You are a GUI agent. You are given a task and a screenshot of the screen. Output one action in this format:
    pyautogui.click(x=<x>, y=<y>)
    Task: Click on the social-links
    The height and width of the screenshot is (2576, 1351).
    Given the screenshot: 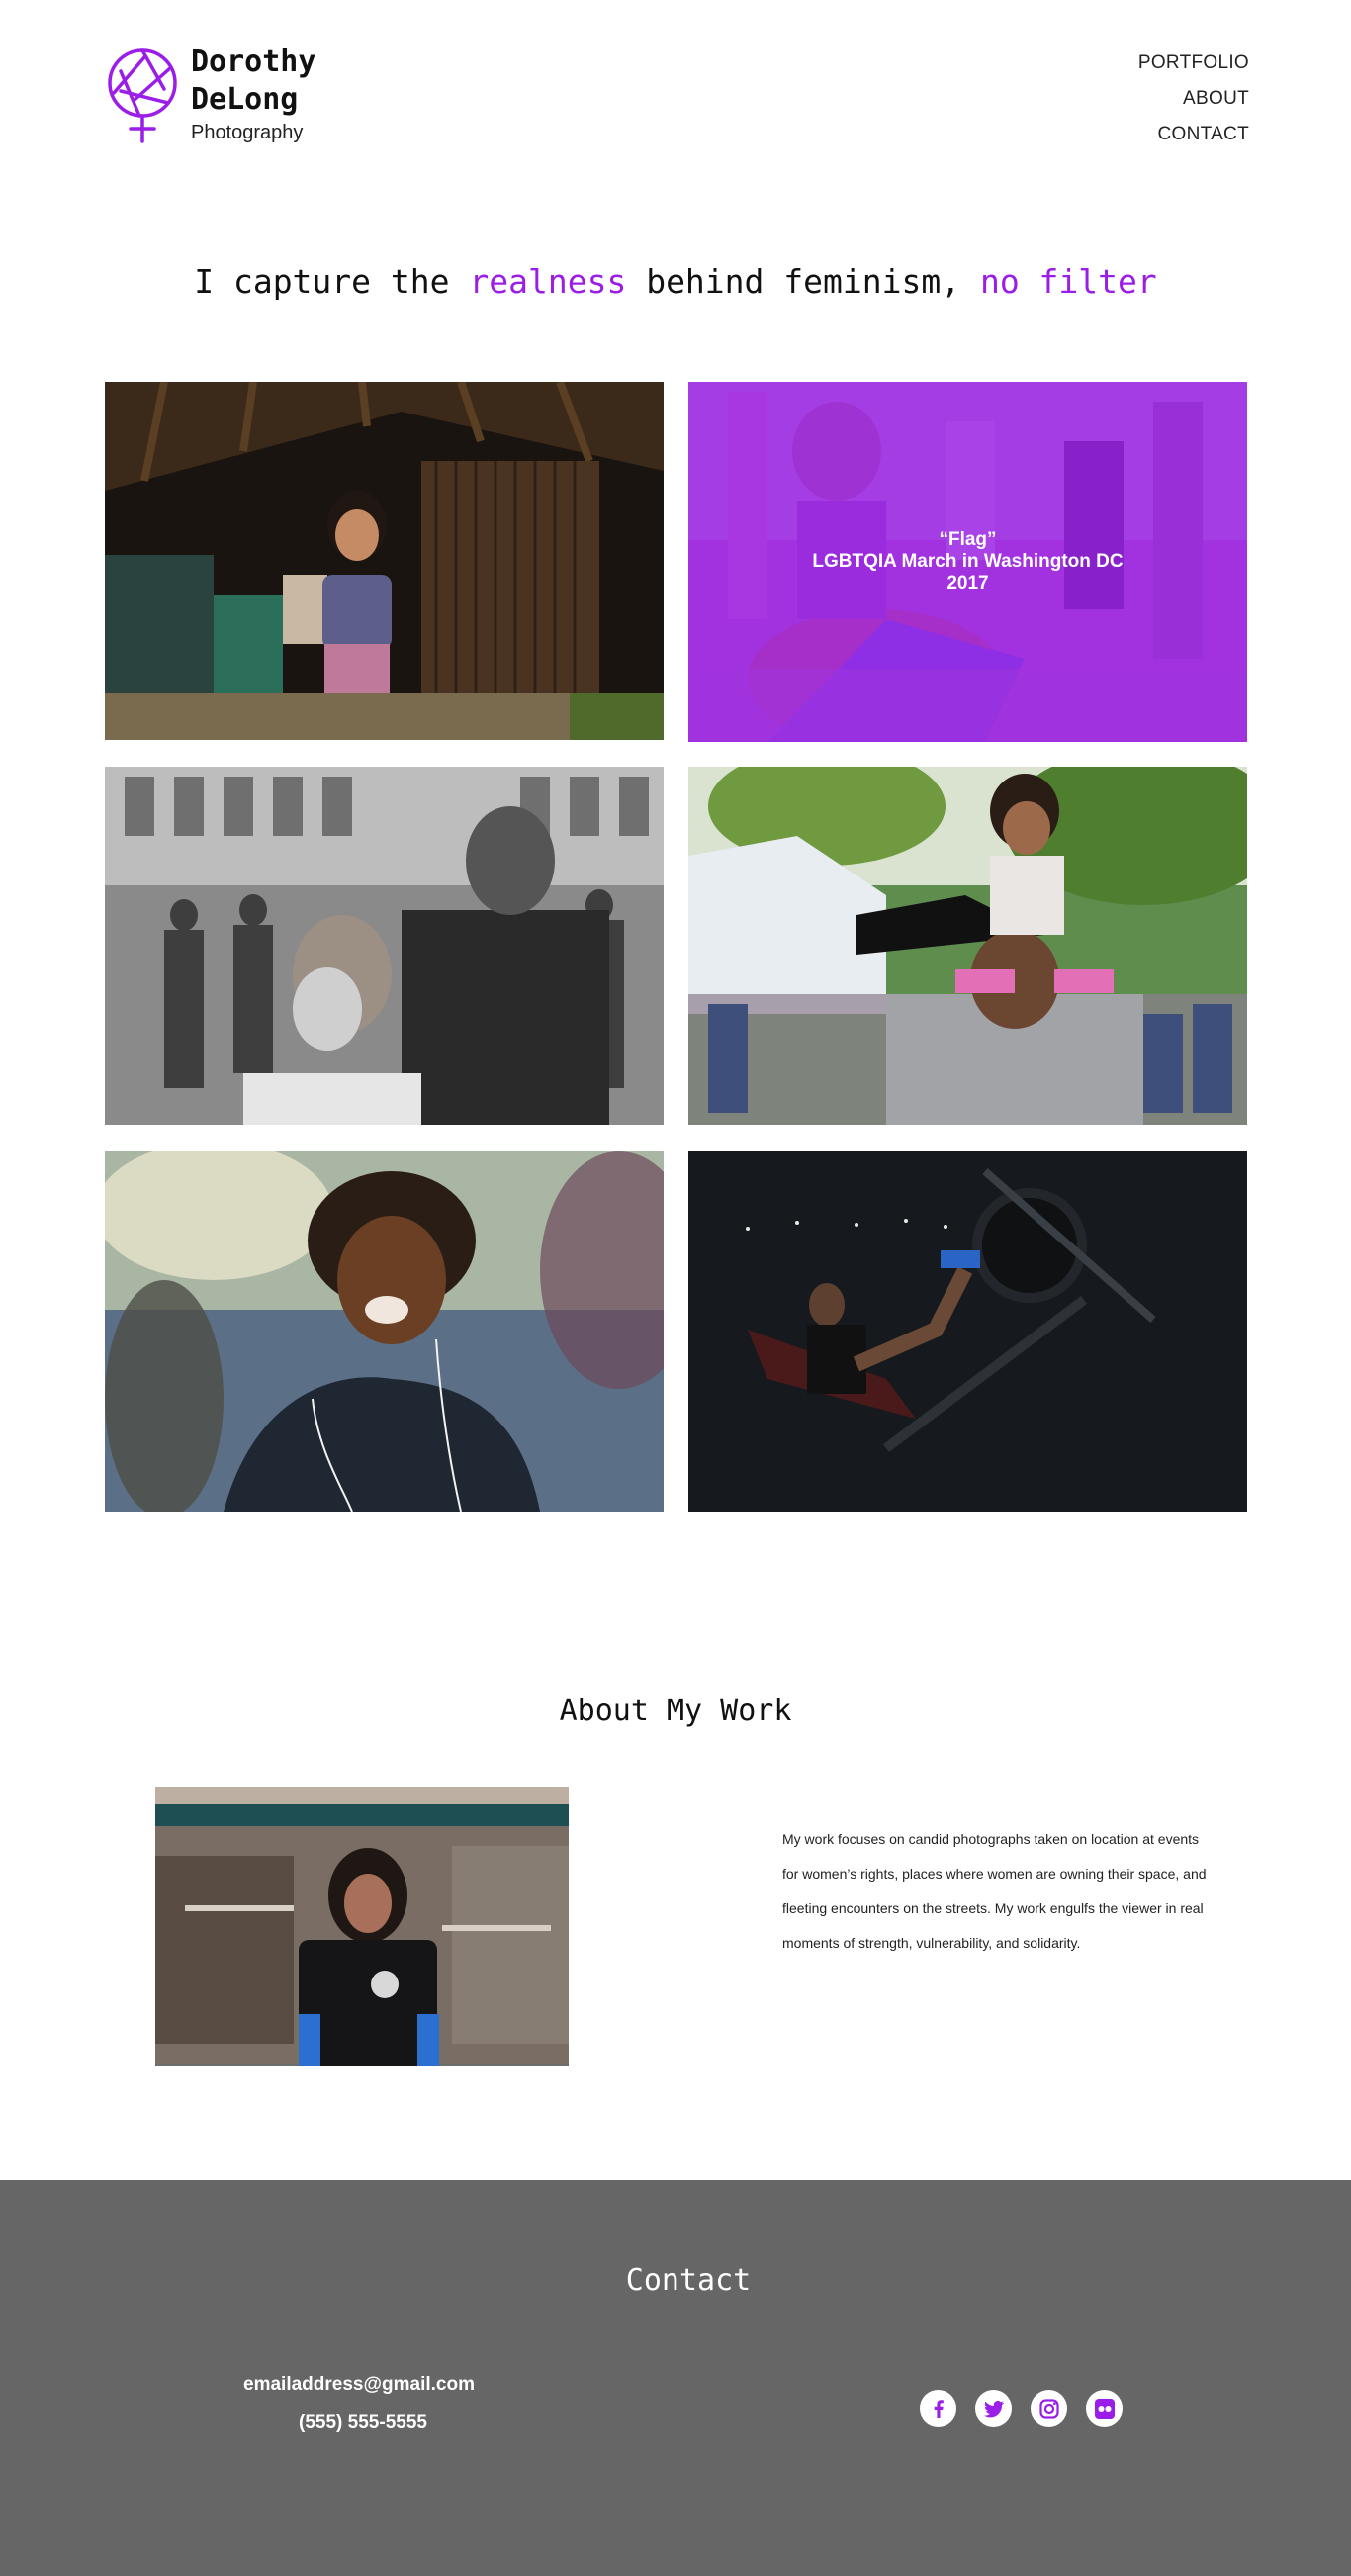 What is the action you would take?
    pyautogui.click(x=1021, y=2408)
    